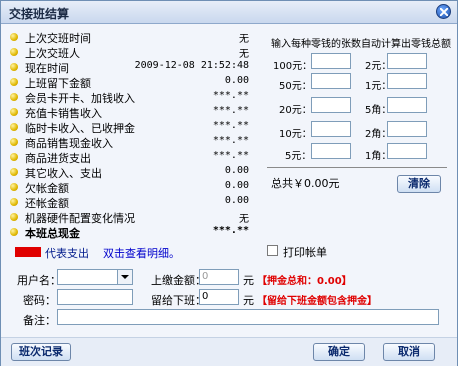 The image size is (458, 366). I want to click on print-bill-checkbox, so click(272, 250).